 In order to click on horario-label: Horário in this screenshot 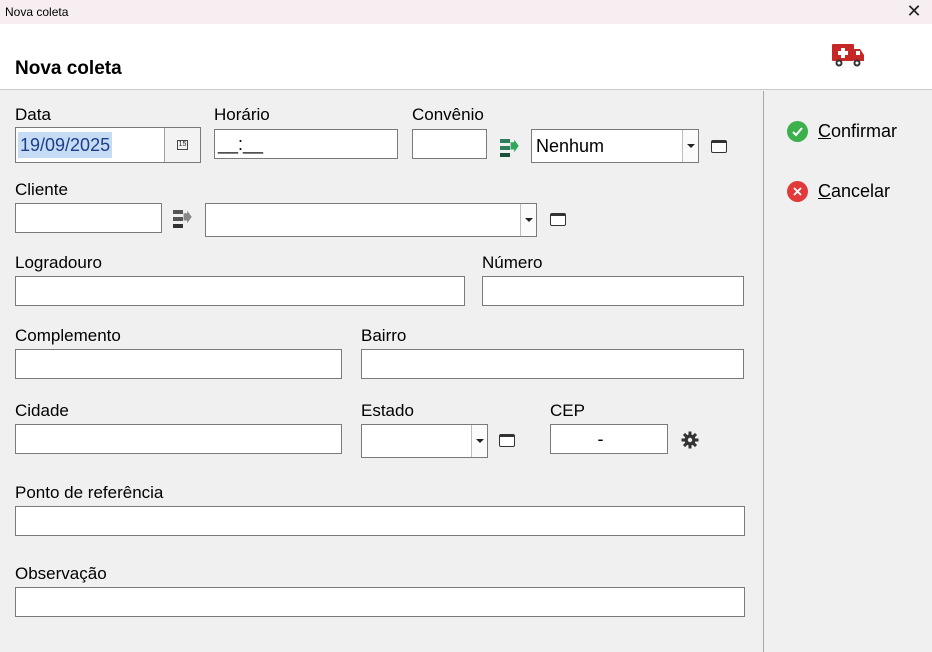, I will do `click(242, 114)`.